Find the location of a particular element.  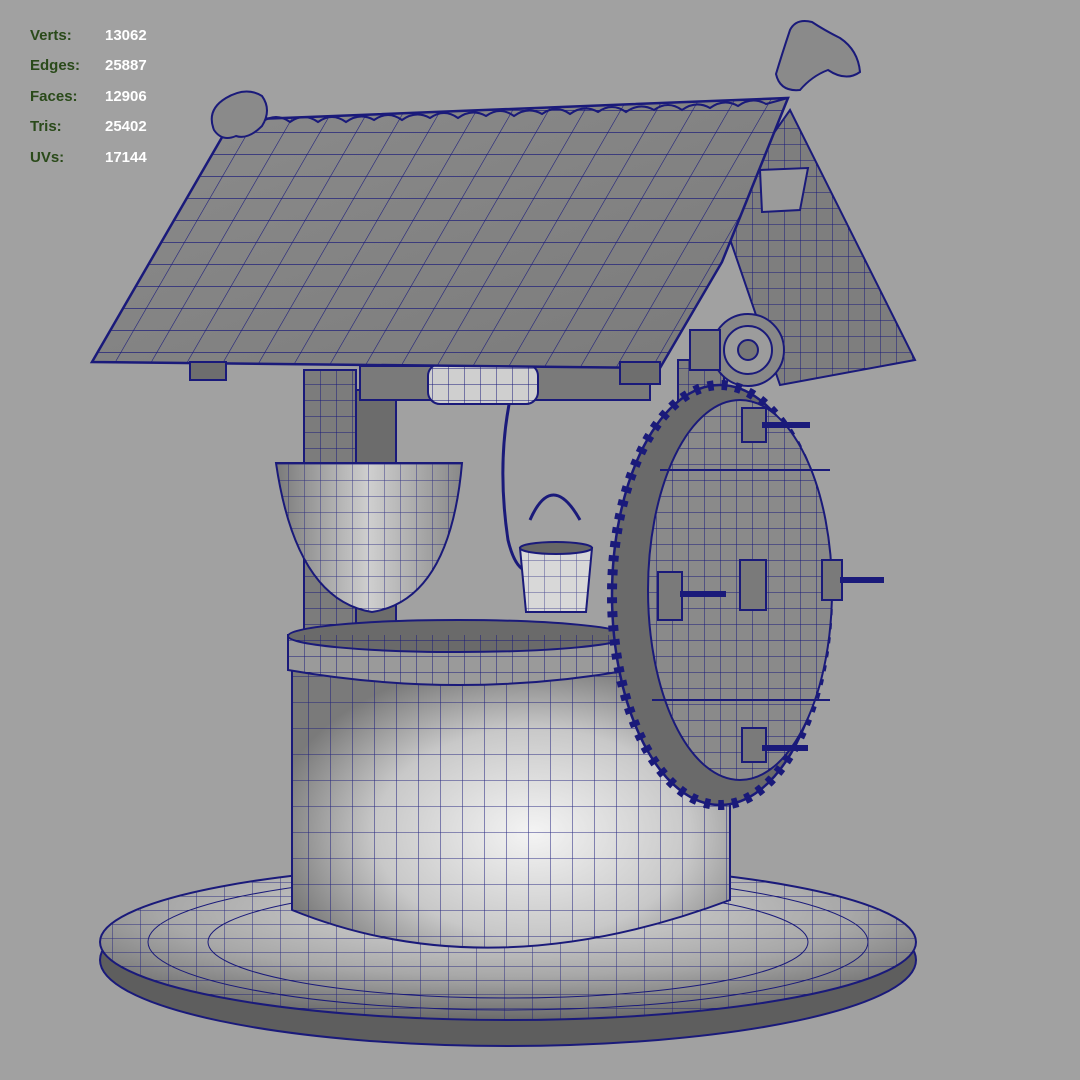

hud-value: 13062 is located at coordinates (126, 35).